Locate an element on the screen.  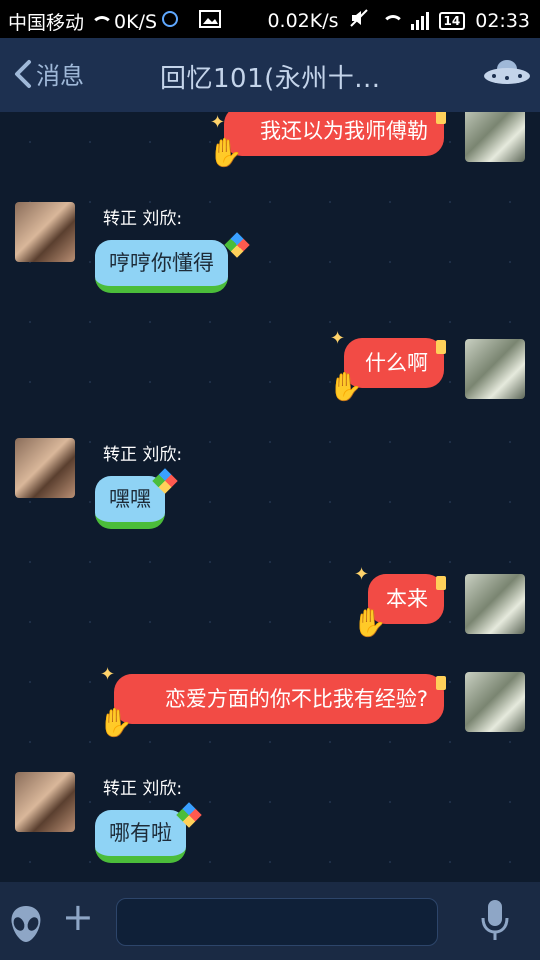
message-bubble-other: 哪有啦 is located at coordinates (140, 836).